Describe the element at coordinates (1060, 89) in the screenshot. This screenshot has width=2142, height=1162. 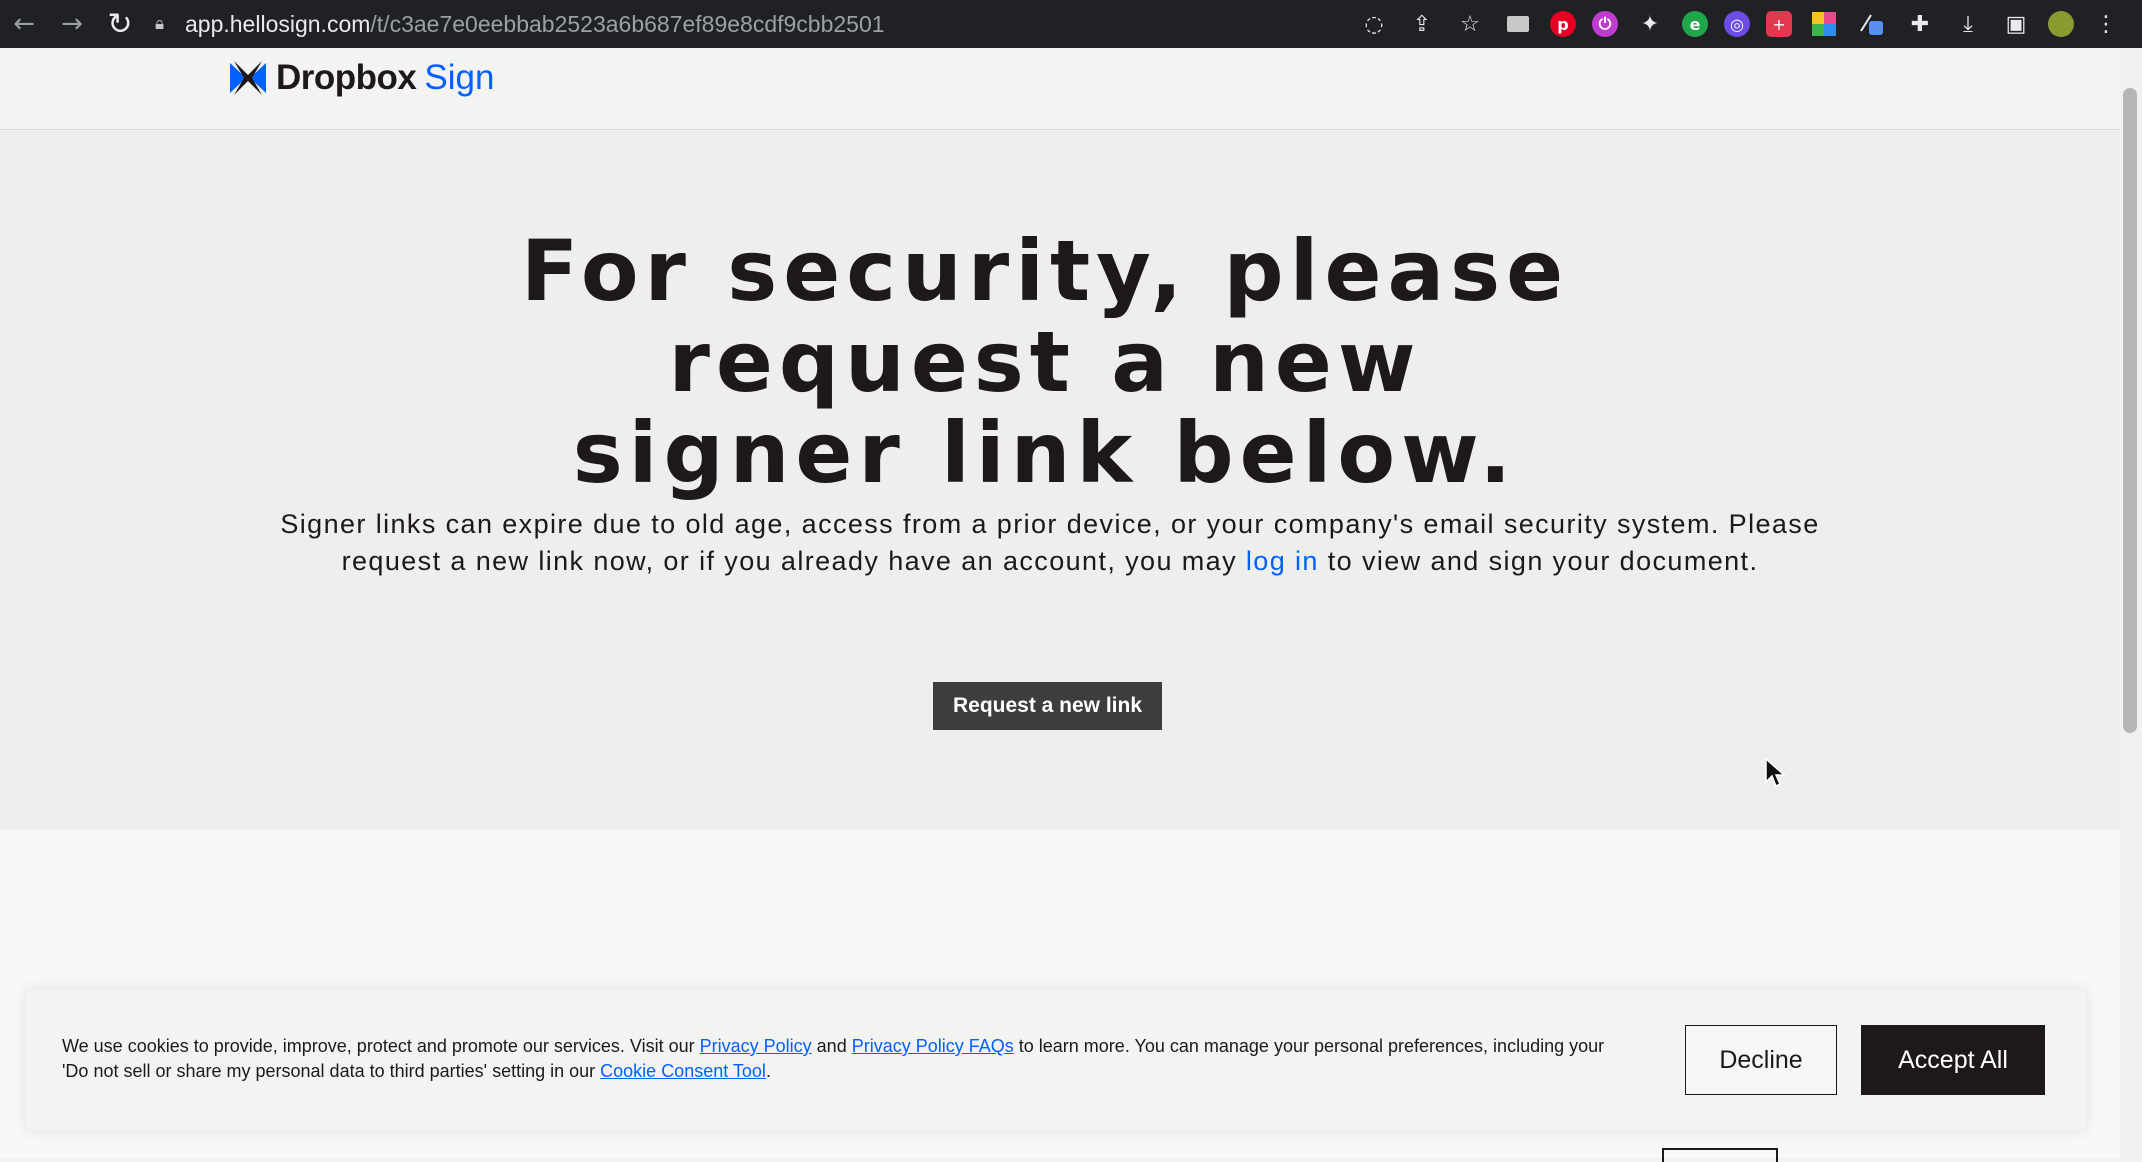
I see `site-header: Dropbox Sign` at that location.